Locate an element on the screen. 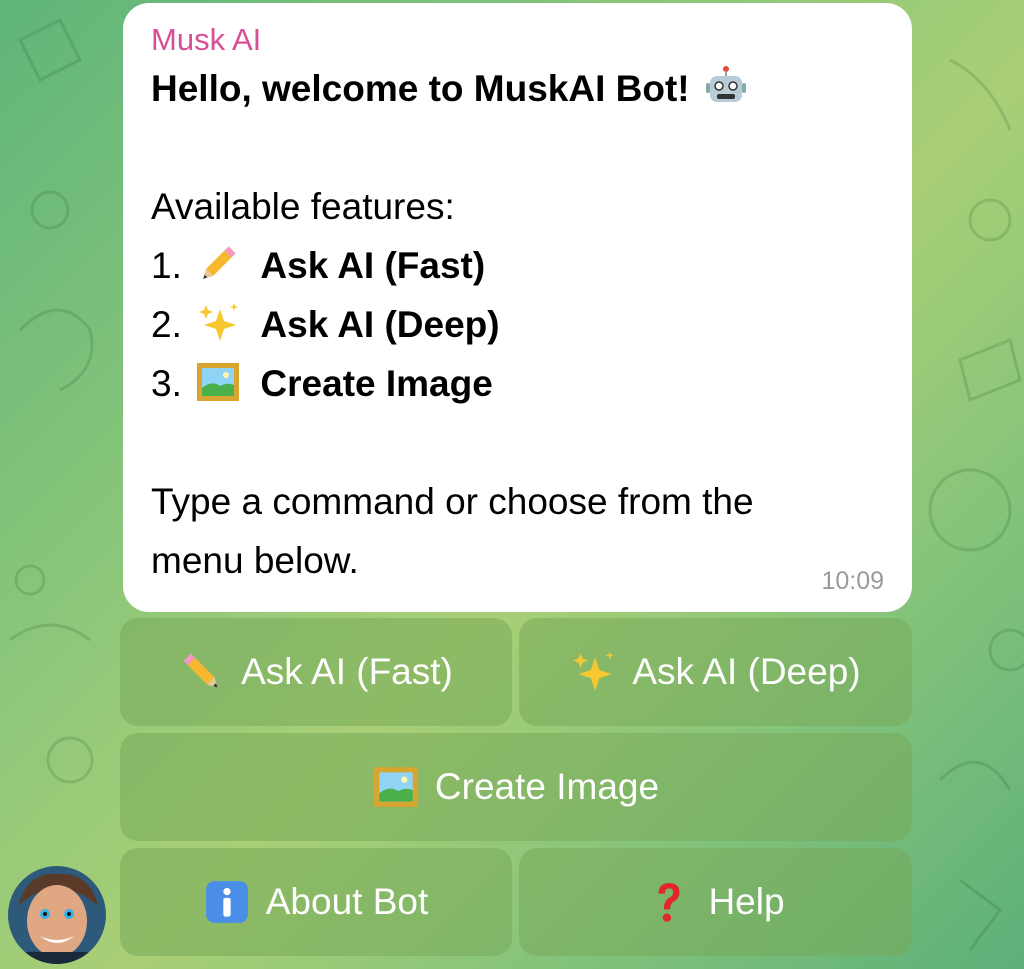  button-label: About Bot is located at coordinates (347, 901).